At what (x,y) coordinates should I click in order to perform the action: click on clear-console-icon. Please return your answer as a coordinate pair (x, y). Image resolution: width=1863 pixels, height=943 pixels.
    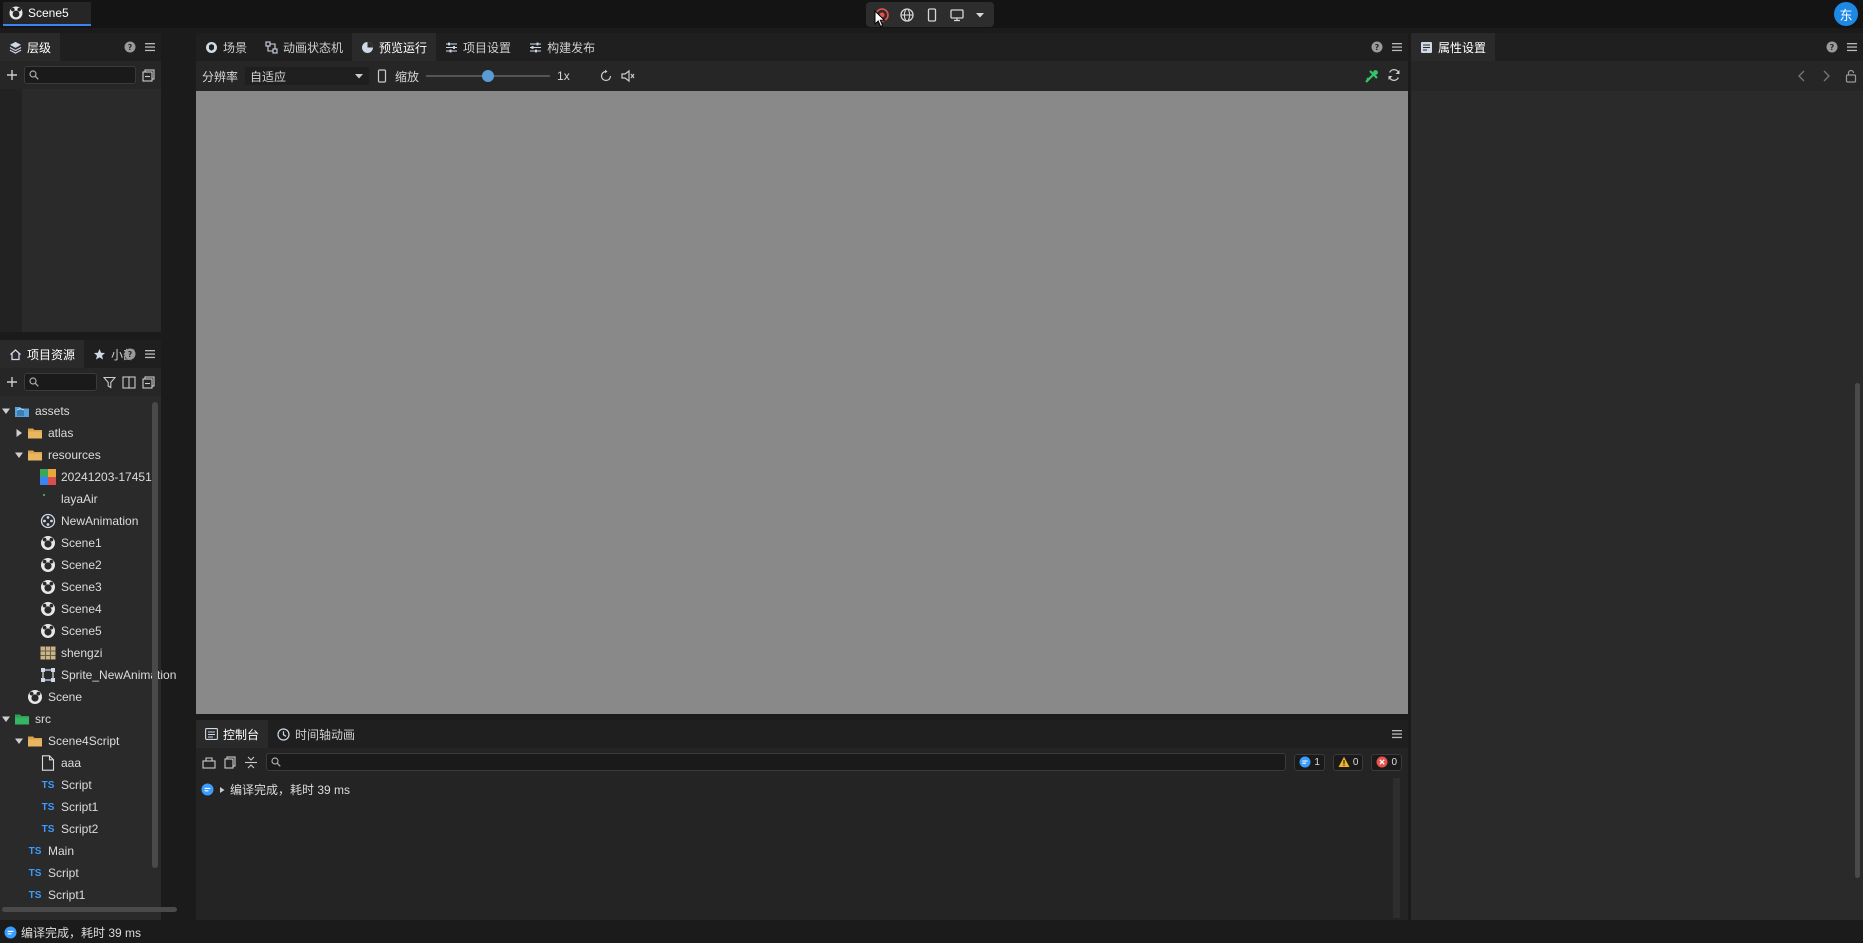
    Looking at the image, I should click on (209, 762).